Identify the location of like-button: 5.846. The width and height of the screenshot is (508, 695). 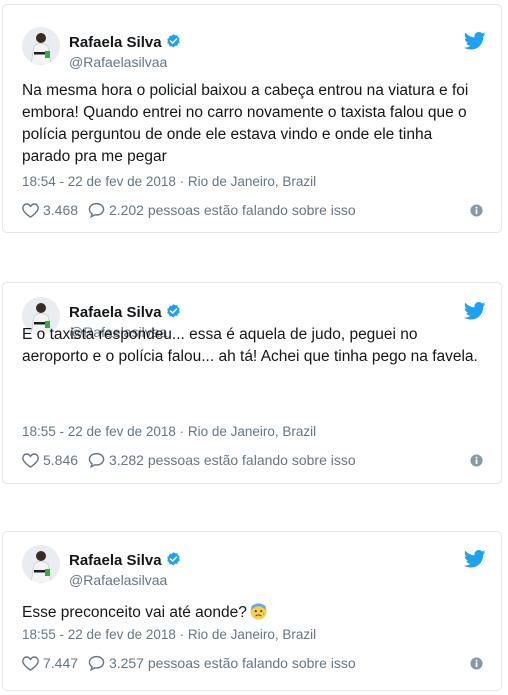
(50, 460).